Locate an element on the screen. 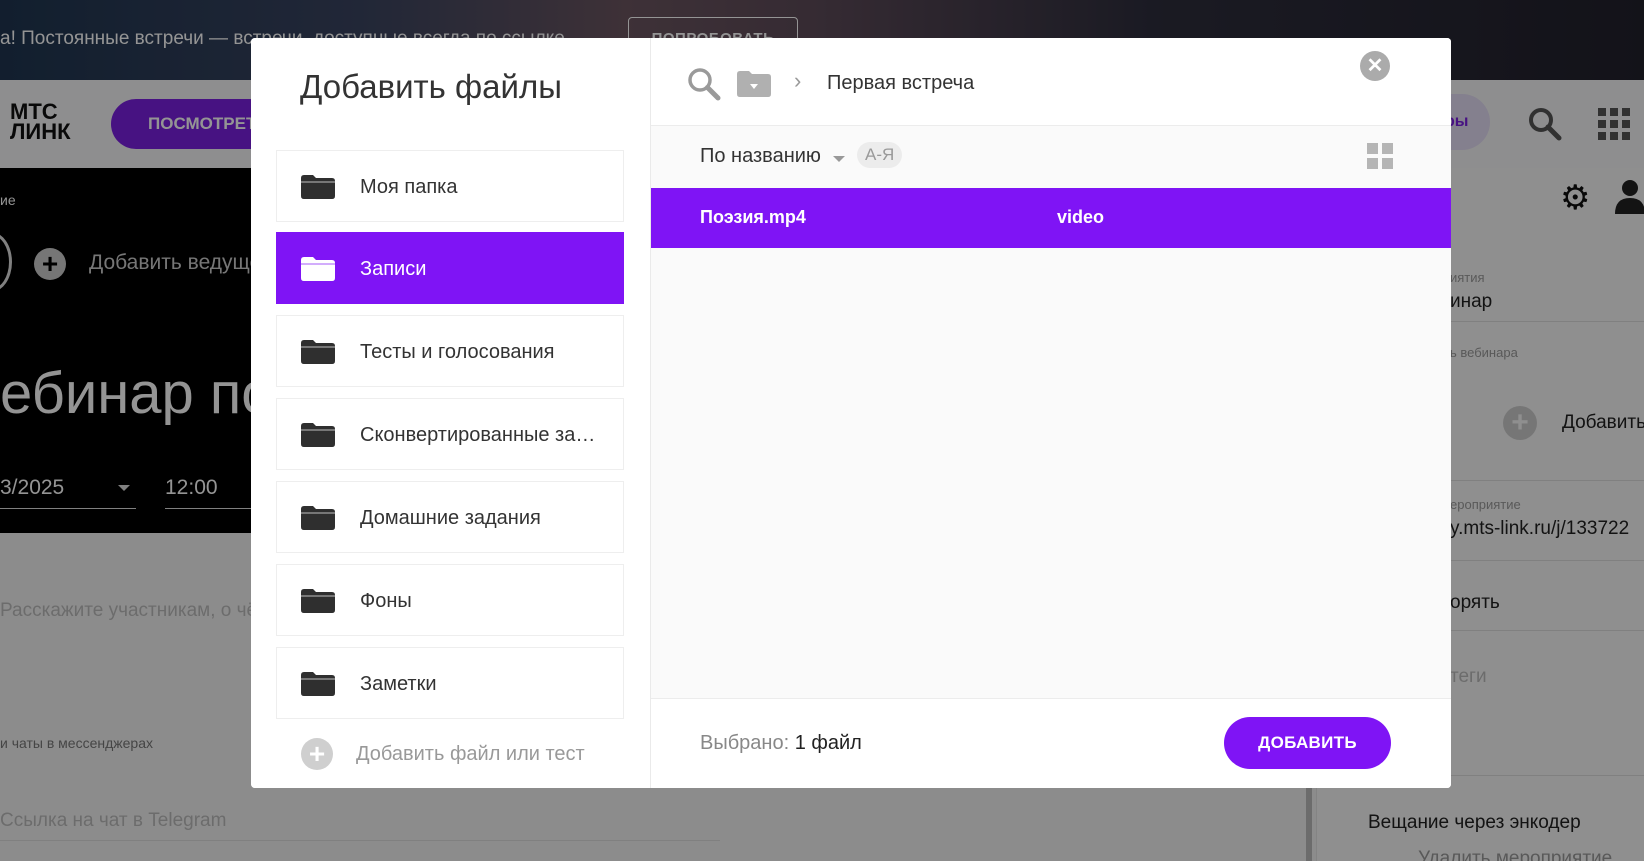  grid-view-icon is located at coordinates (1380, 156).